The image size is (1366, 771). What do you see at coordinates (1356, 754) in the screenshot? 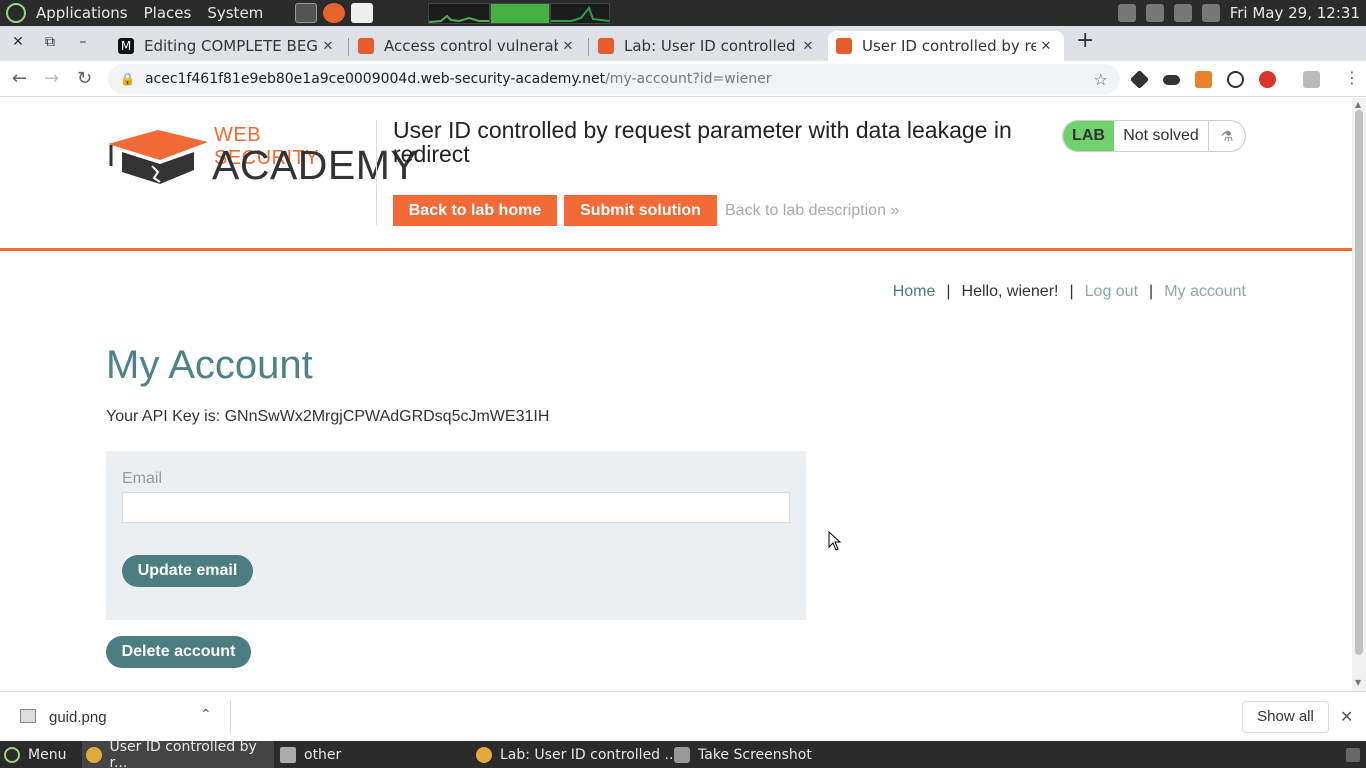
I see `show-desktop-icon` at bounding box center [1356, 754].